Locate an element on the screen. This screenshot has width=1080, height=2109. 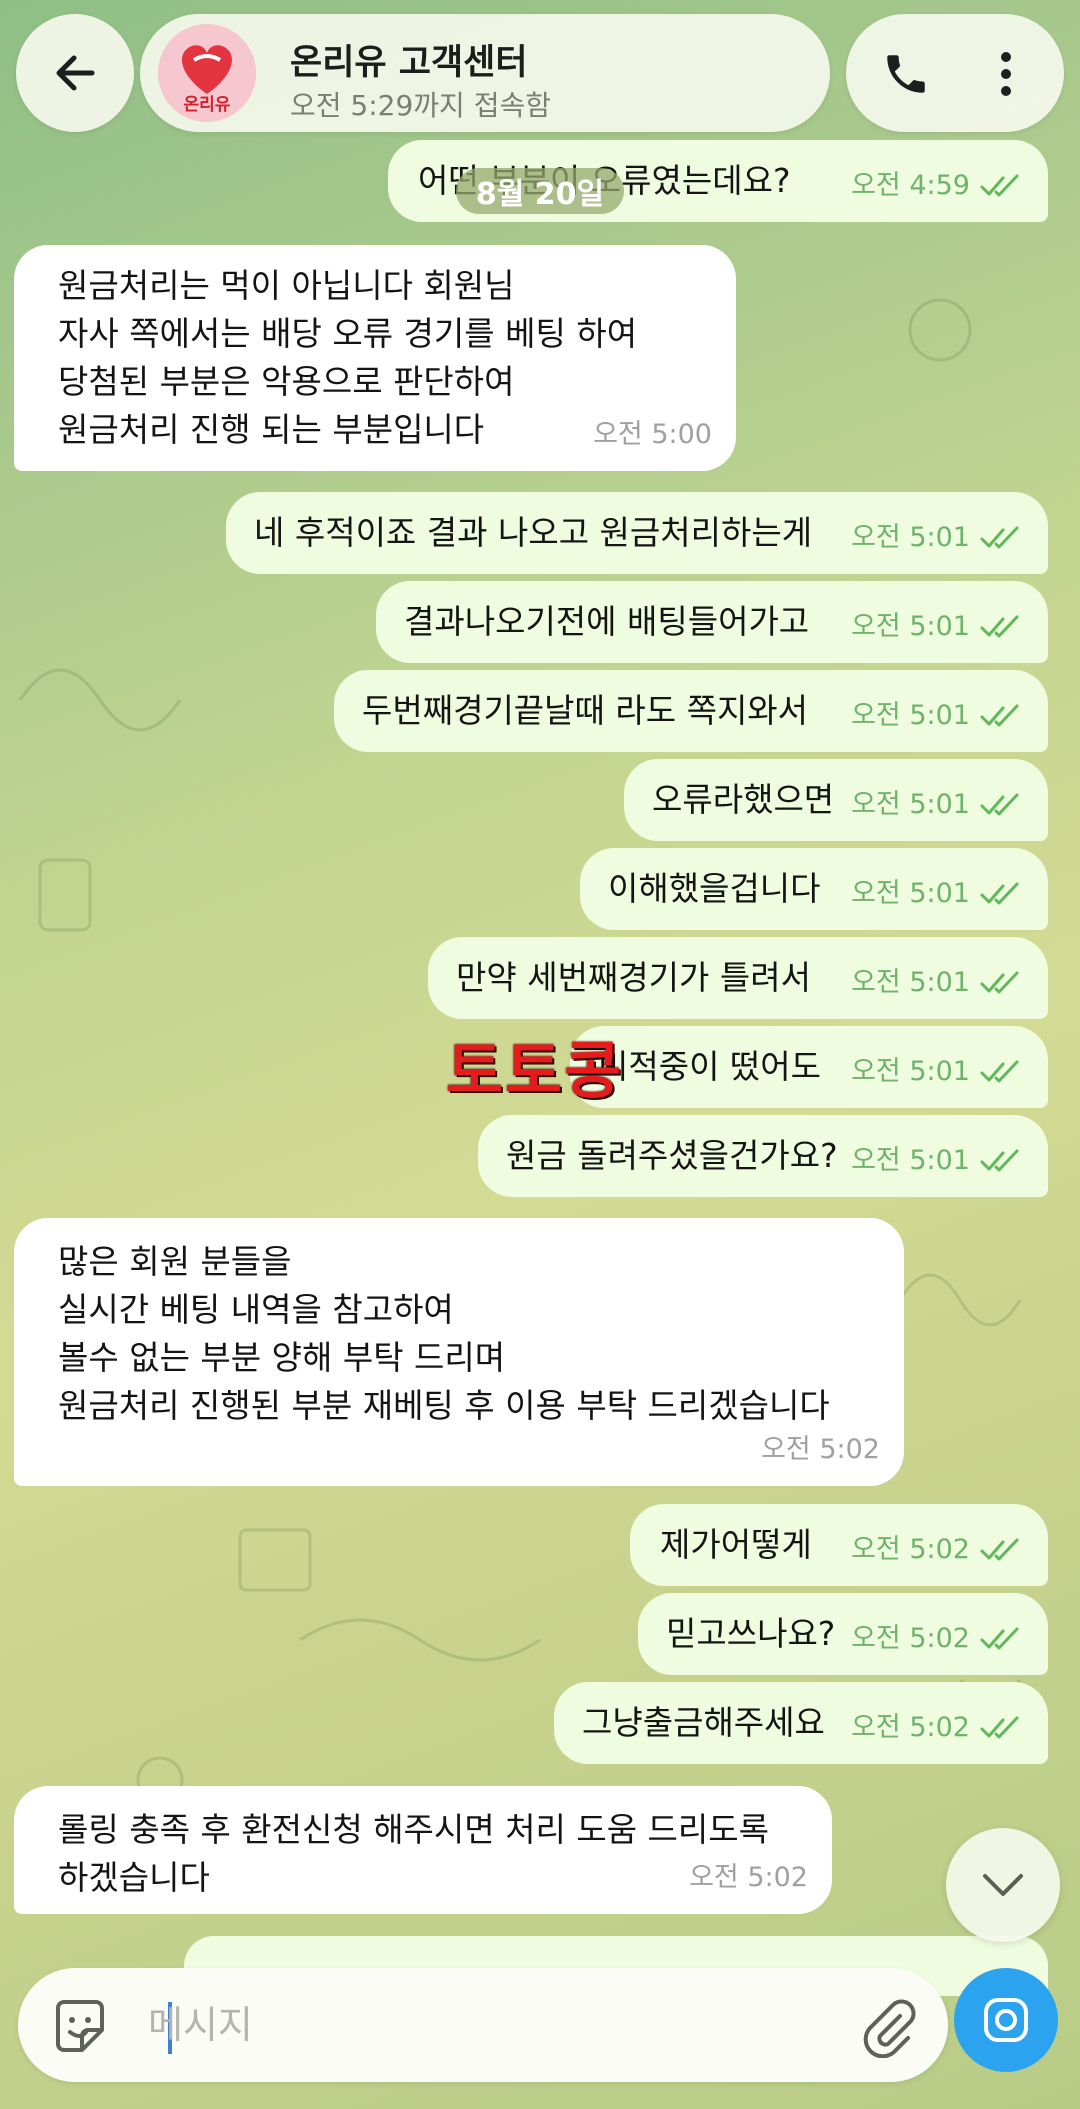
message-bubble: 두번째경기끝날때 라도 쪽지와서 오전 5:01 is located at coordinates (691, 711).